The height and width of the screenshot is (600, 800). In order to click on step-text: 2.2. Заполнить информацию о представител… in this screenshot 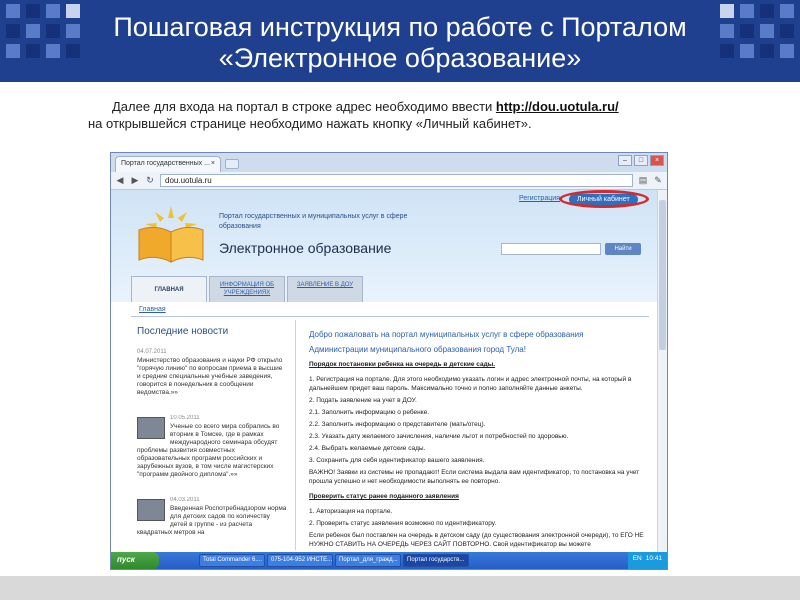, I will do `click(397, 424)`.